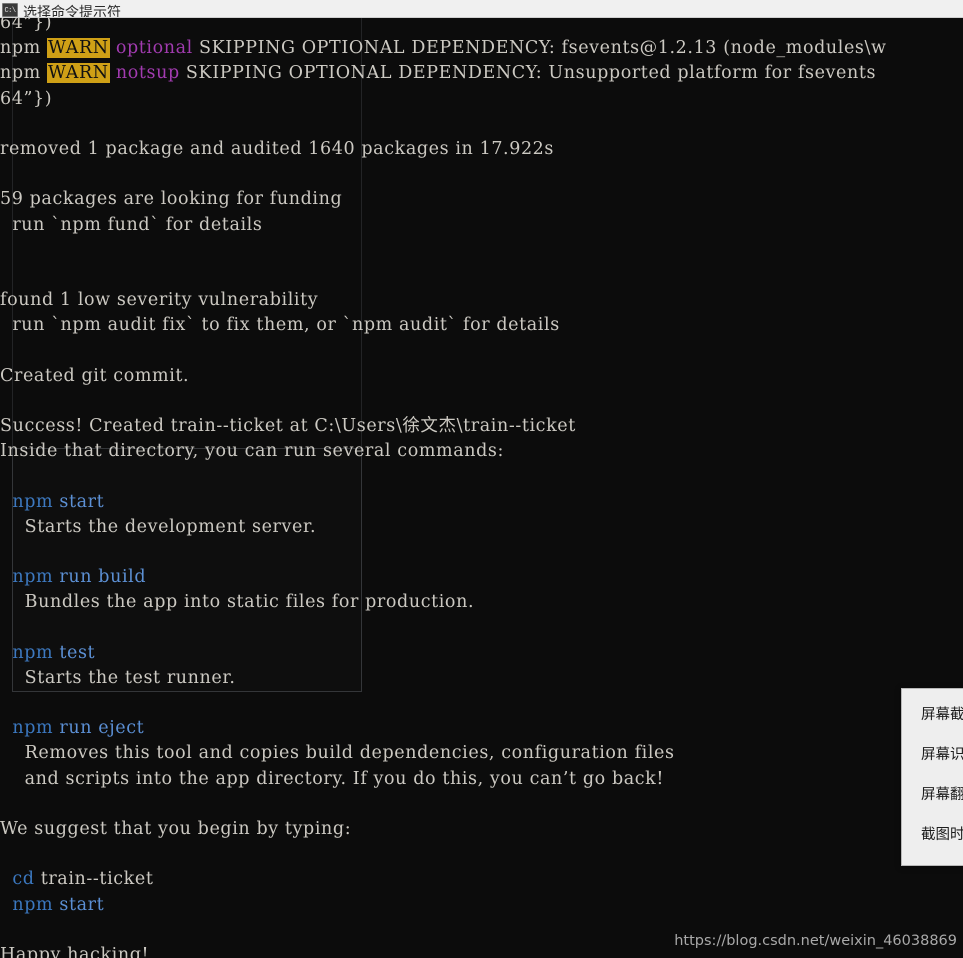 The image size is (963, 958). Describe the element at coordinates (481, 728) in the screenshot. I see `console-line: npm run eject` at that location.